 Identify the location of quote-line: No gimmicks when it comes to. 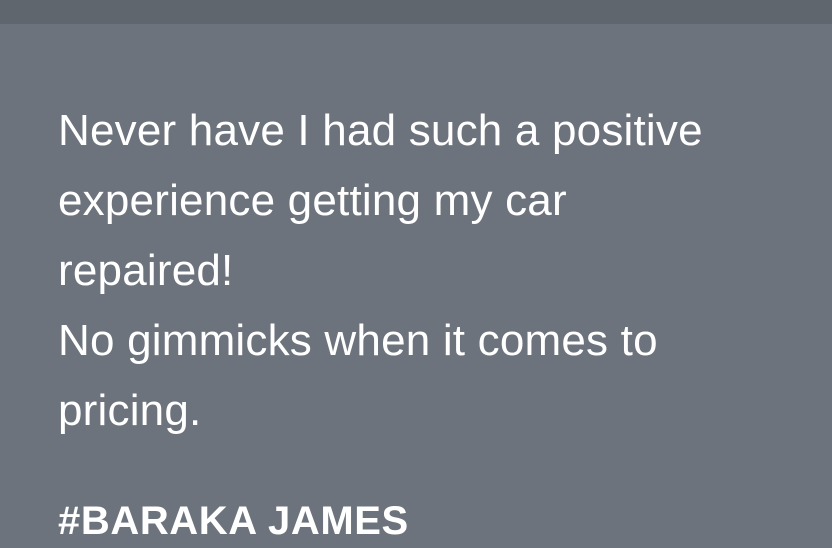
(358, 340).